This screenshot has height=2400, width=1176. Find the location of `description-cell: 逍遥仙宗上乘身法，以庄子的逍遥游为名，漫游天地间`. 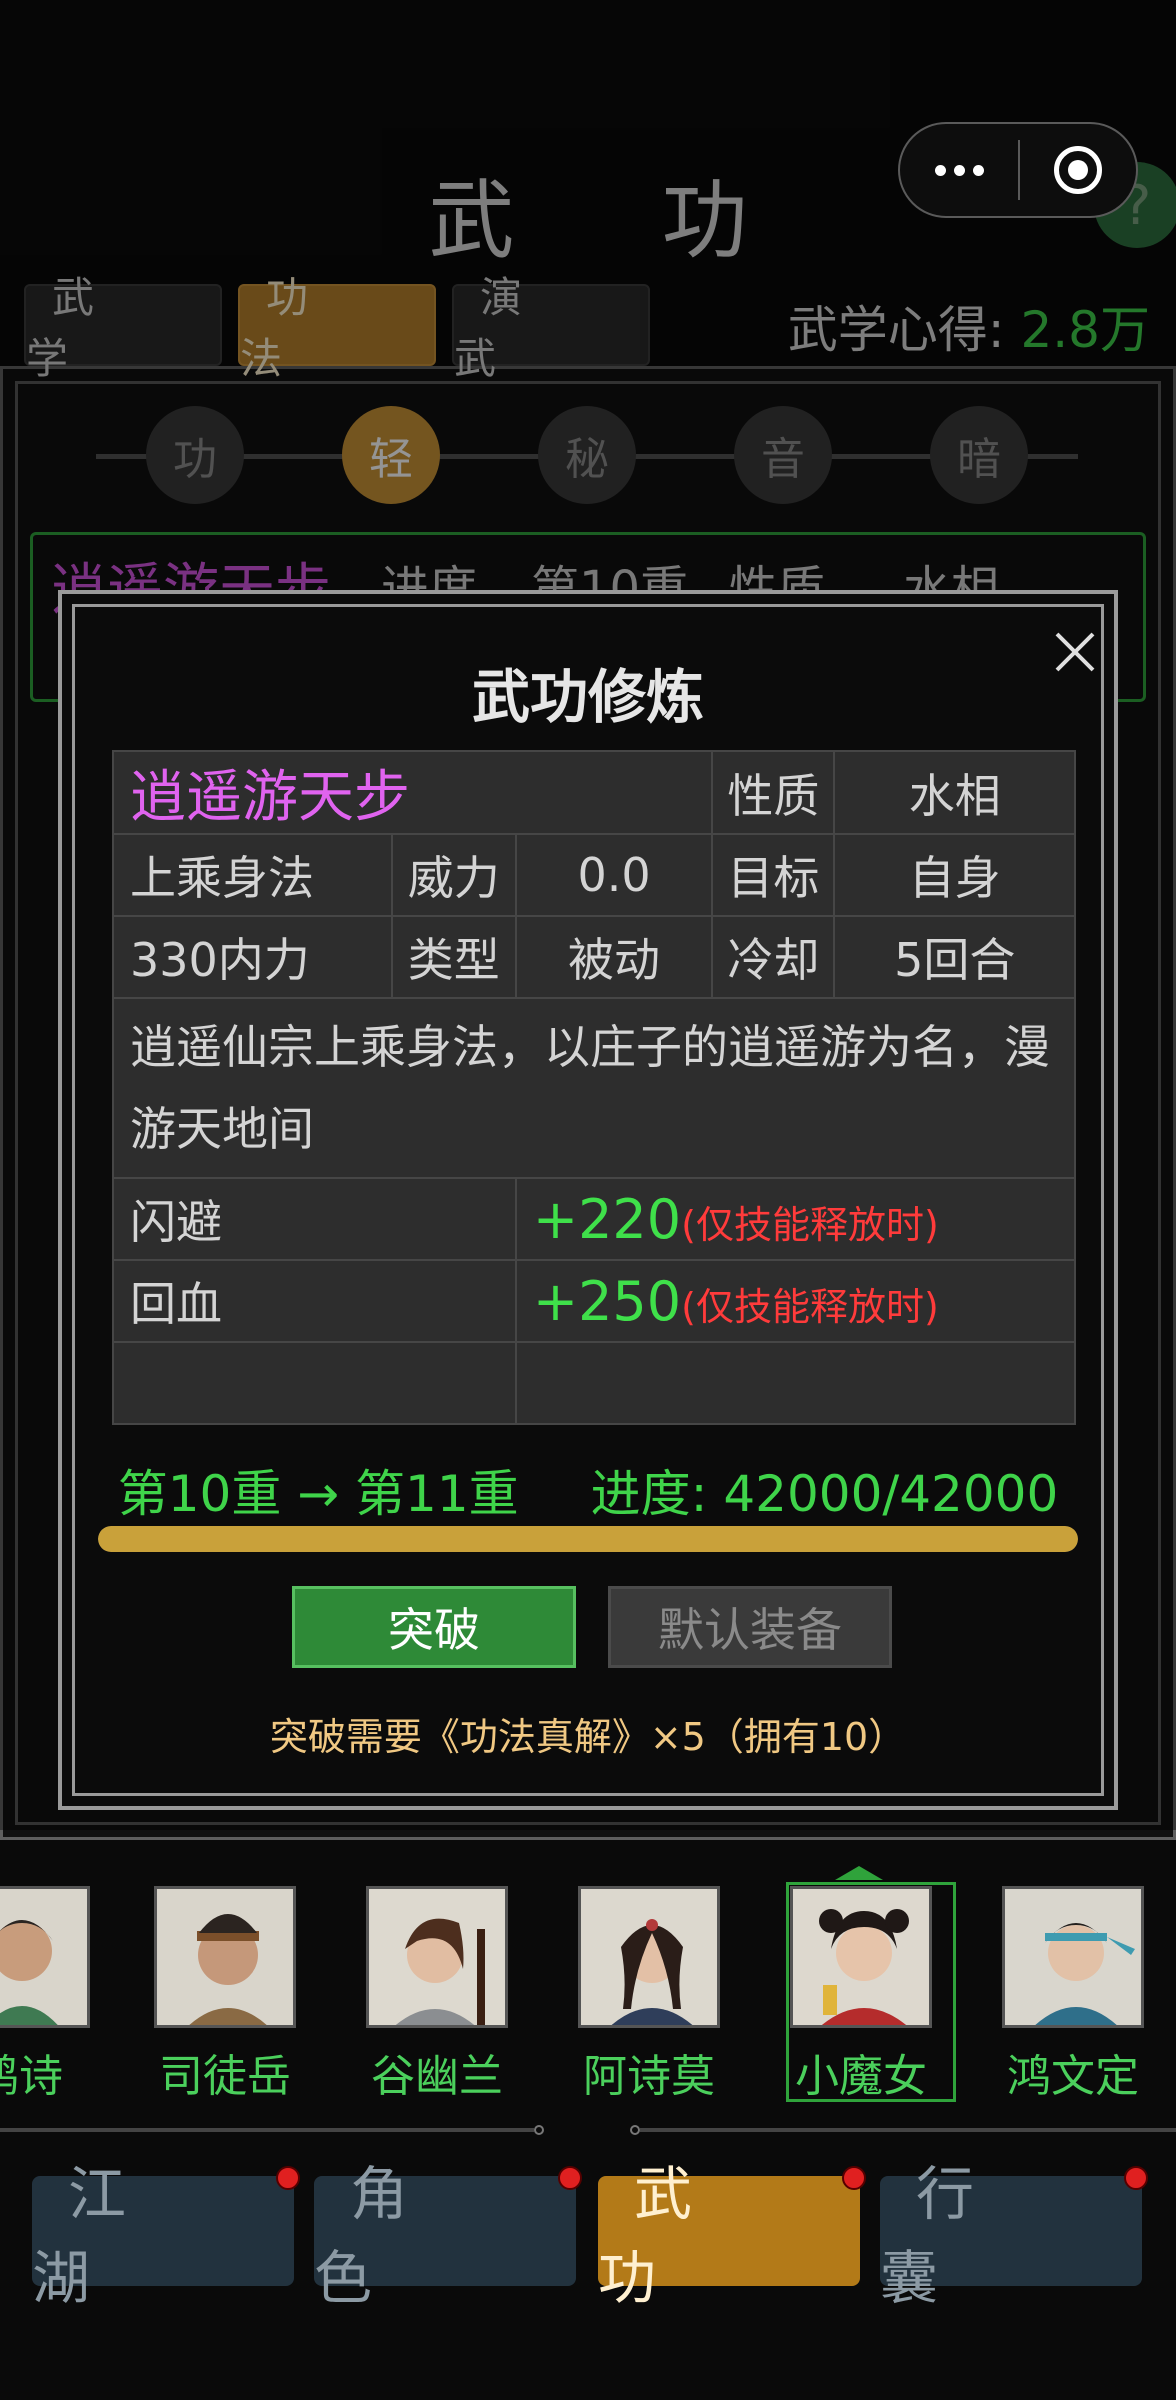

description-cell: 逍遥仙宗上乘身法，以庄子的逍遥游为名，漫游天地间 is located at coordinates (594, 1088).